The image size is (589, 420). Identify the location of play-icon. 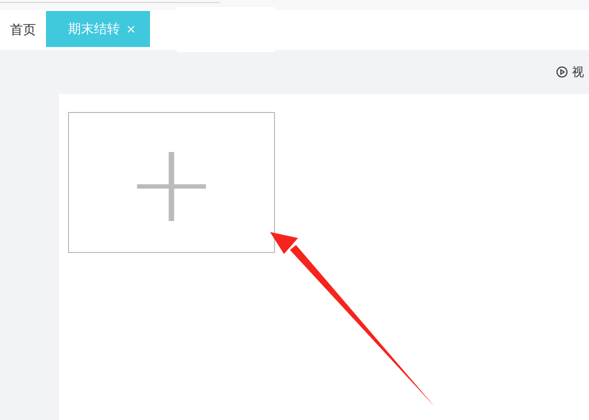
(562, 72).